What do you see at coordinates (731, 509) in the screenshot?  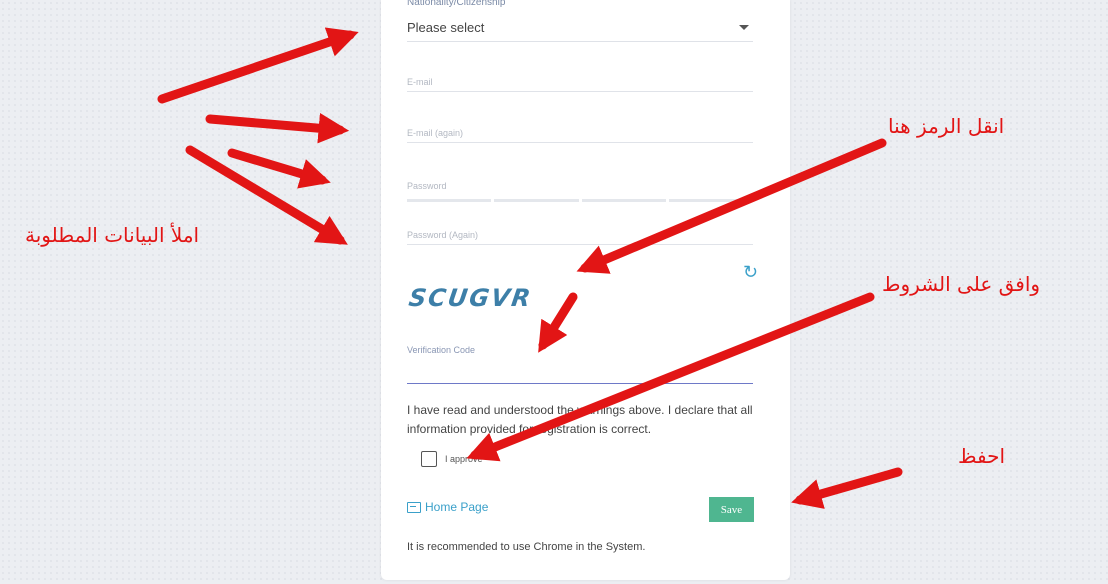 I see `save-button: Save` at bounding box center [731, 509].